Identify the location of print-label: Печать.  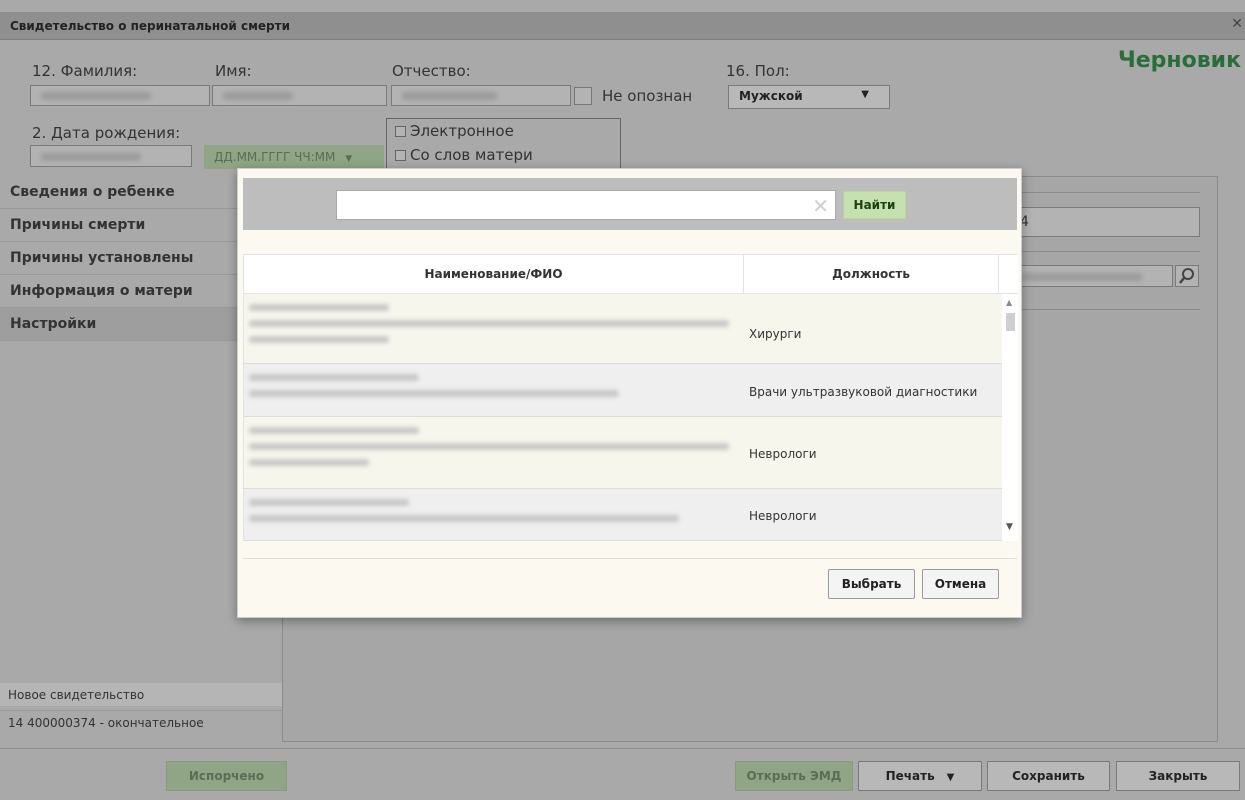
(910, 776).